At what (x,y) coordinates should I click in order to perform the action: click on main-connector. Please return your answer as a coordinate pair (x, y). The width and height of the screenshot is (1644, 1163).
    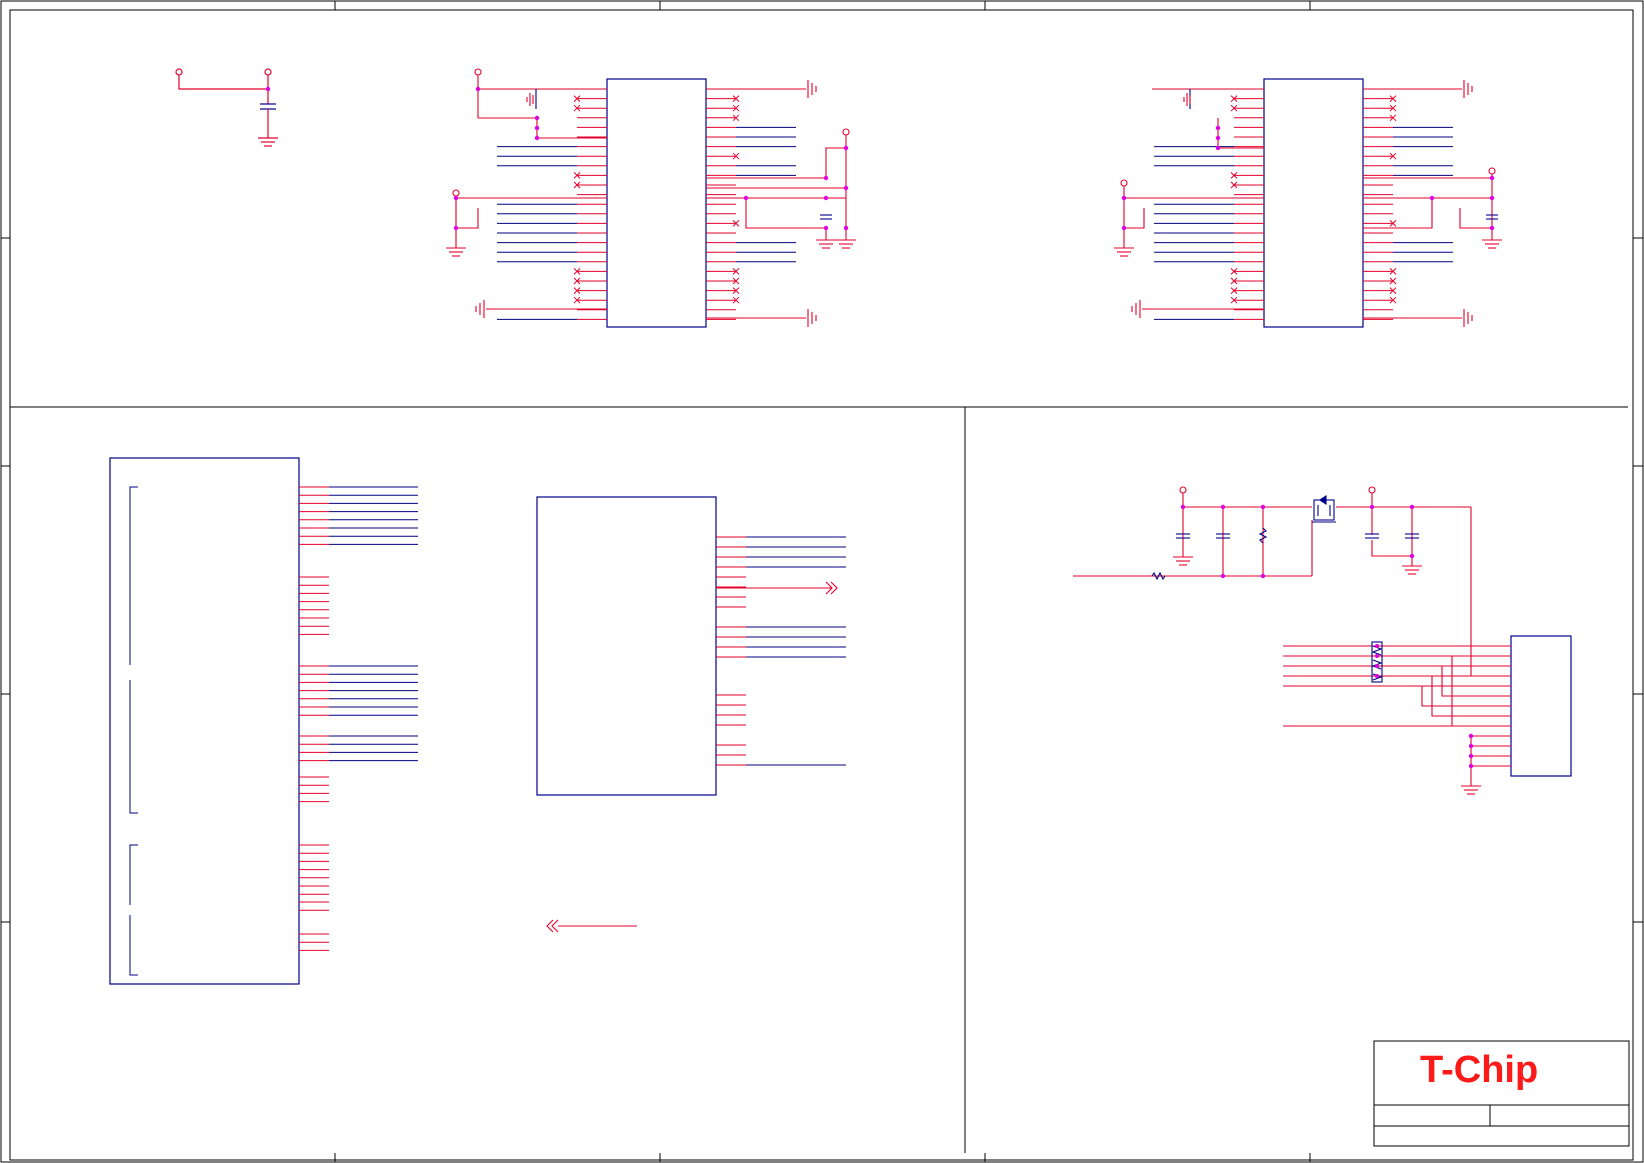
    Looking at the image, I should click on (263, 721).